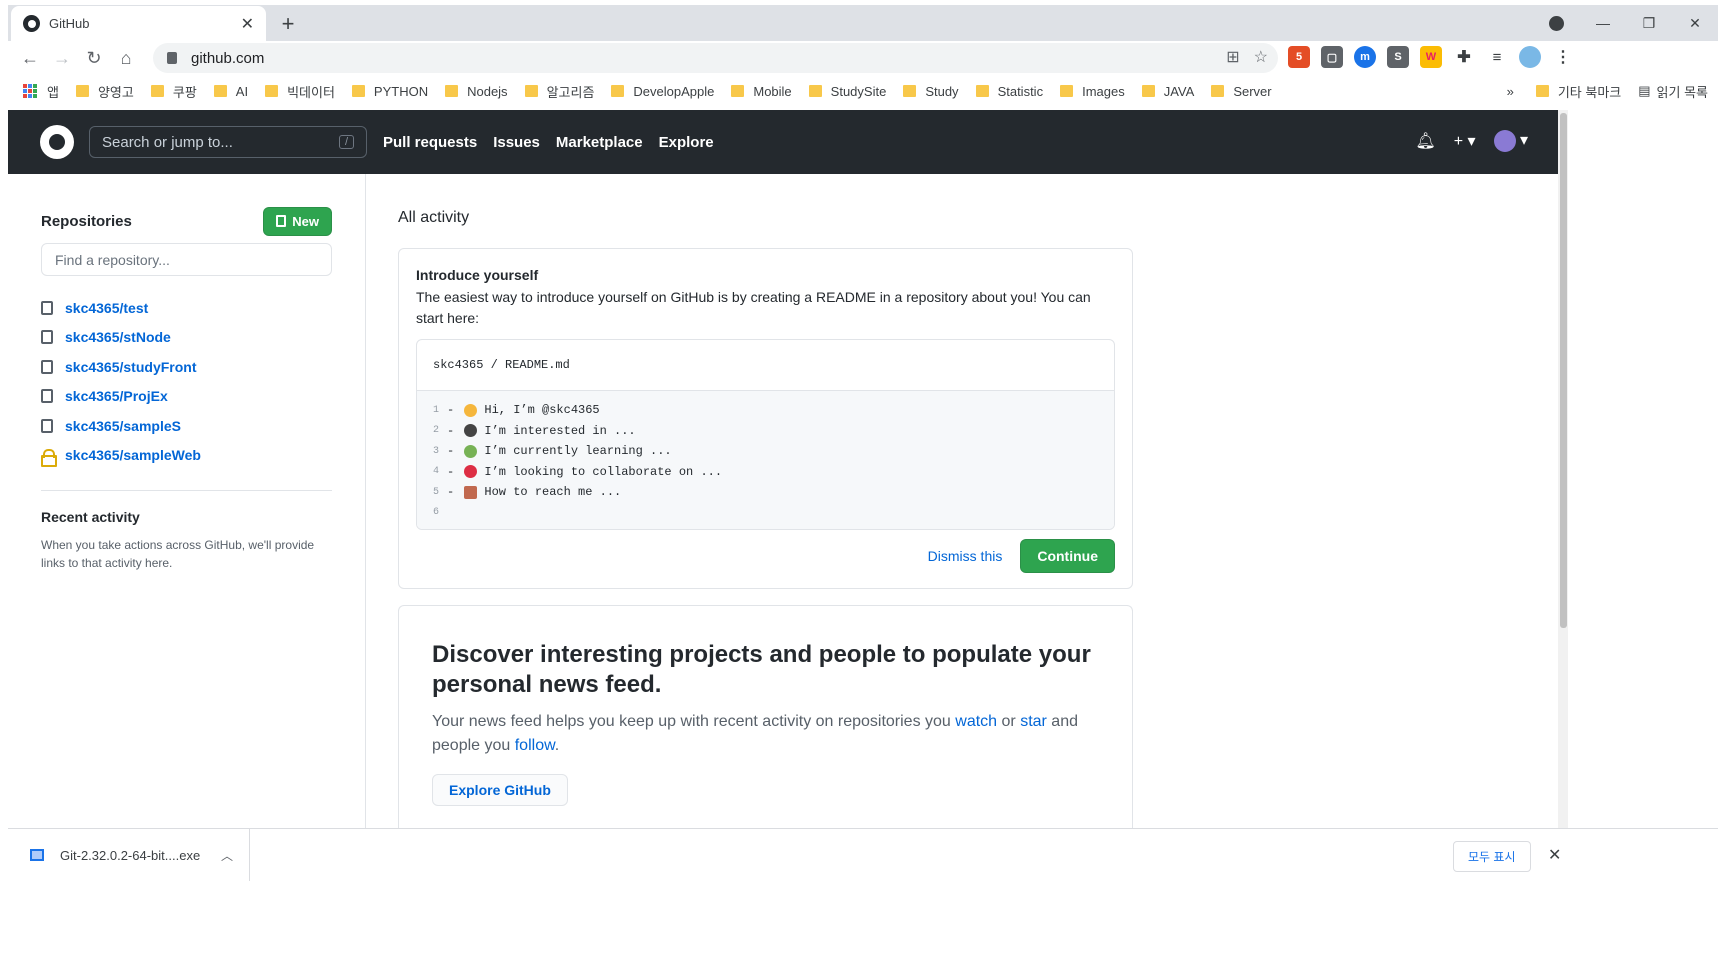 The height and width of the screenshot is (965, 1718). I want to click on line-number: 6, so click(435, 513).